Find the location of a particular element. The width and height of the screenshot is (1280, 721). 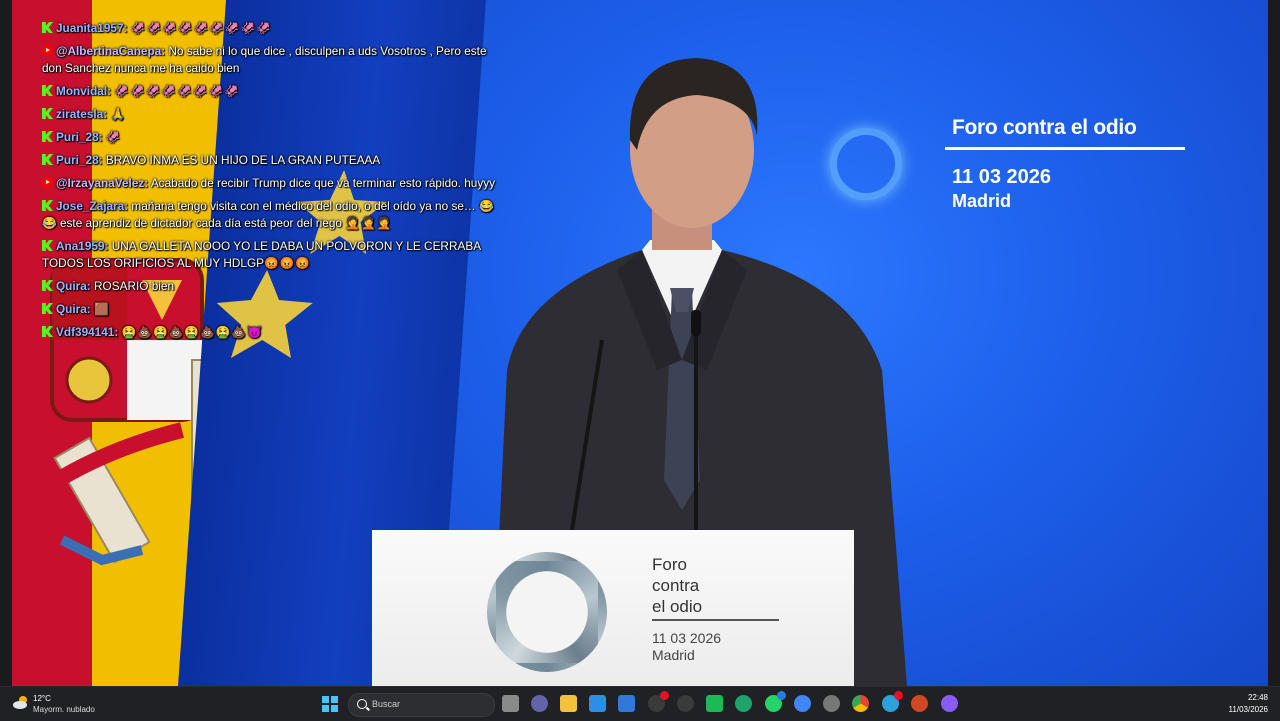

weather-temperature: 12°C is located at coordinates (42, 698).